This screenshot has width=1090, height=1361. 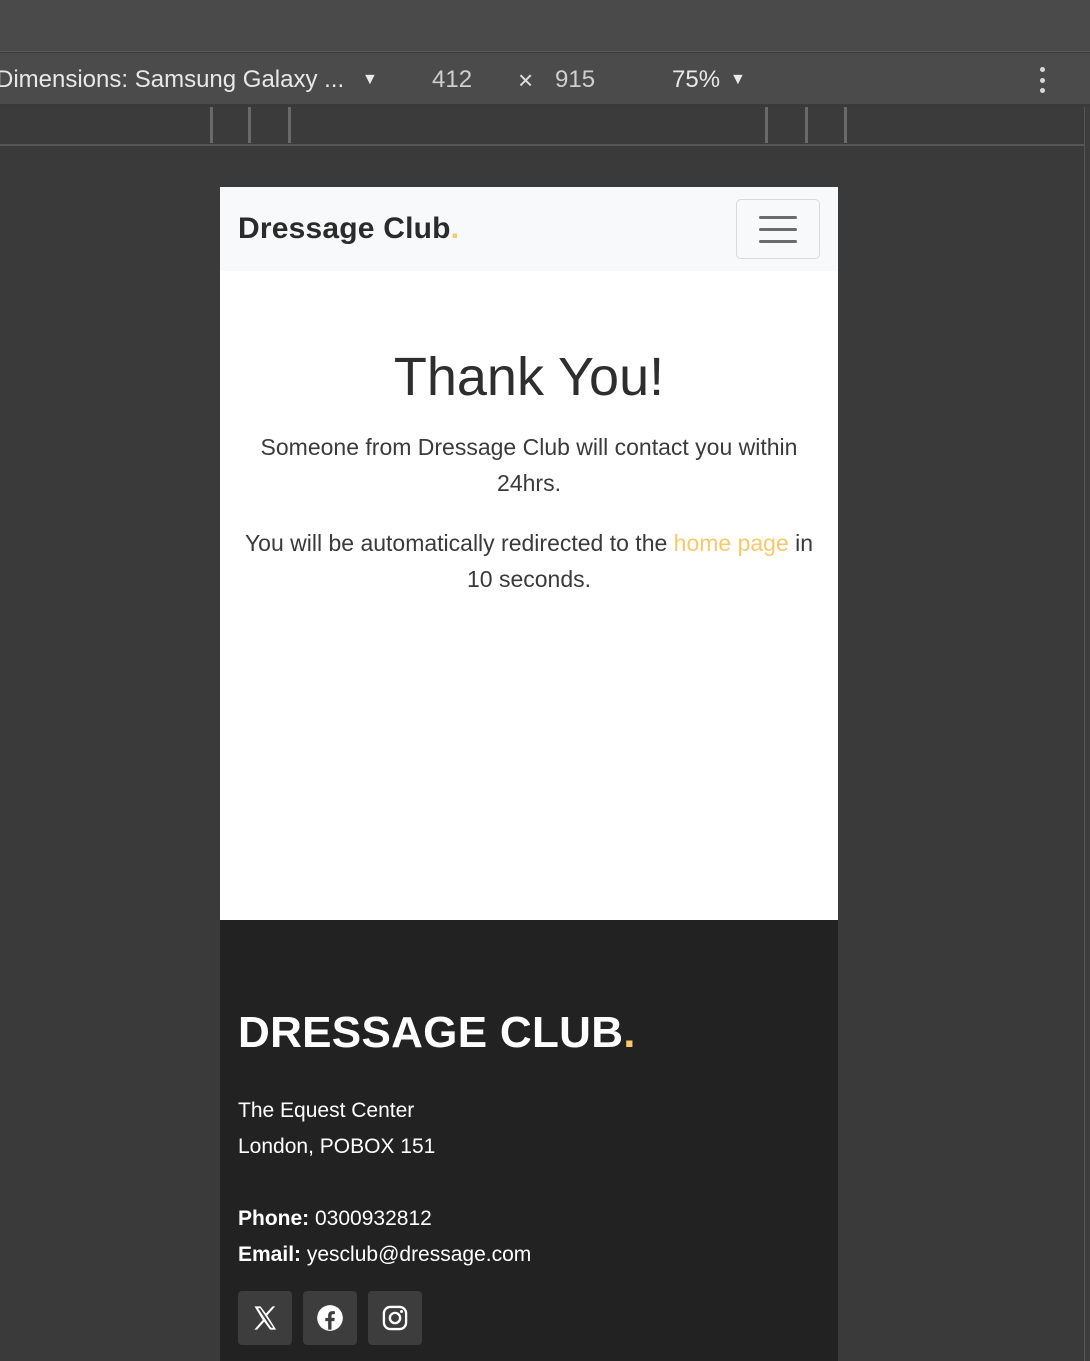 What do you see at coordinates (335, 1218) in the screenshot?
I see `phone-line: Phone: 0300932812` at bounding box center [335, 1218].